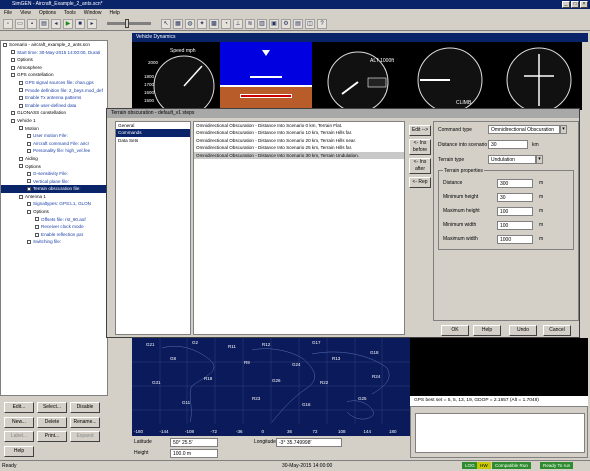  Describe the element at coordinates (85, 436) in the screenshot. I see `expand-button: Expand` at that location.